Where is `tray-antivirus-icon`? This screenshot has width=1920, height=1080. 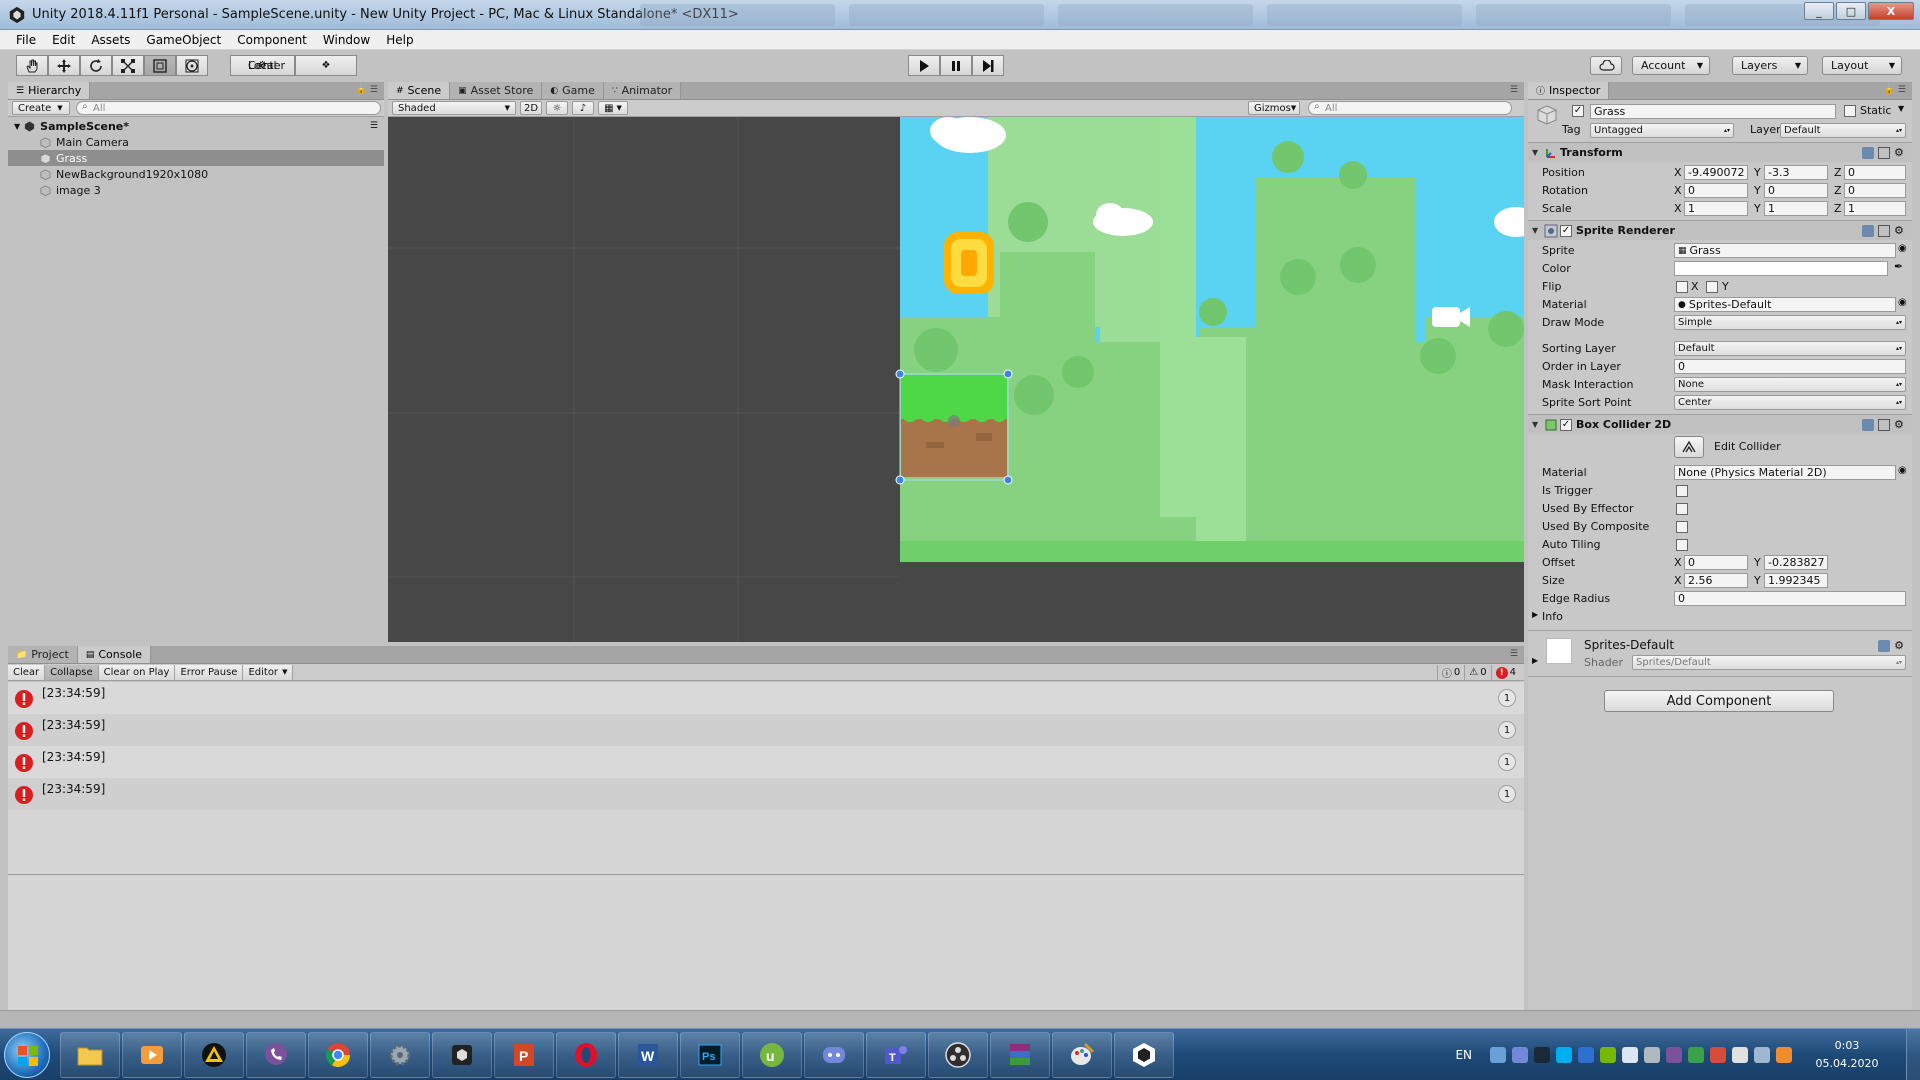 tray-antivirus-icon is located at coordinates (1784, 1055).